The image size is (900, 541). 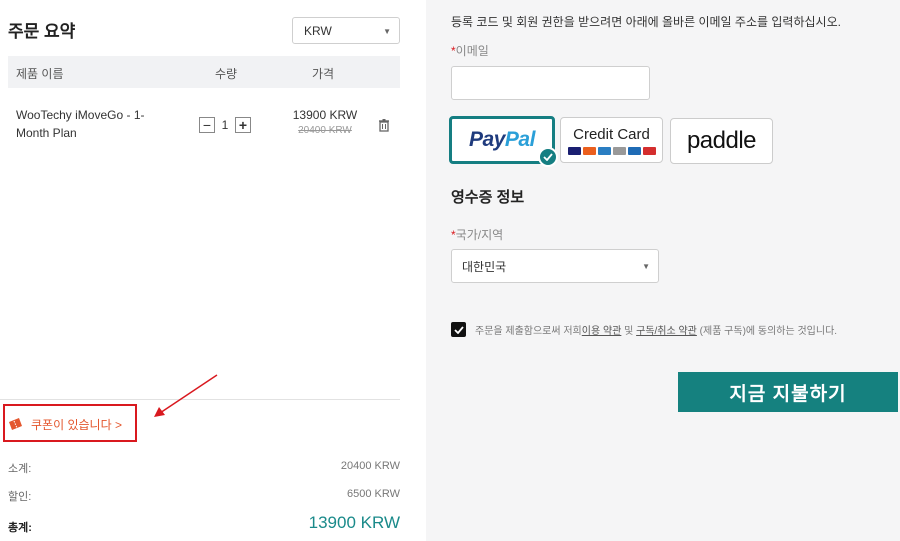 What do you see at coordinates (200, 399) in the screenshot?
I see `summary-divider` at bounding box center [200, 399].